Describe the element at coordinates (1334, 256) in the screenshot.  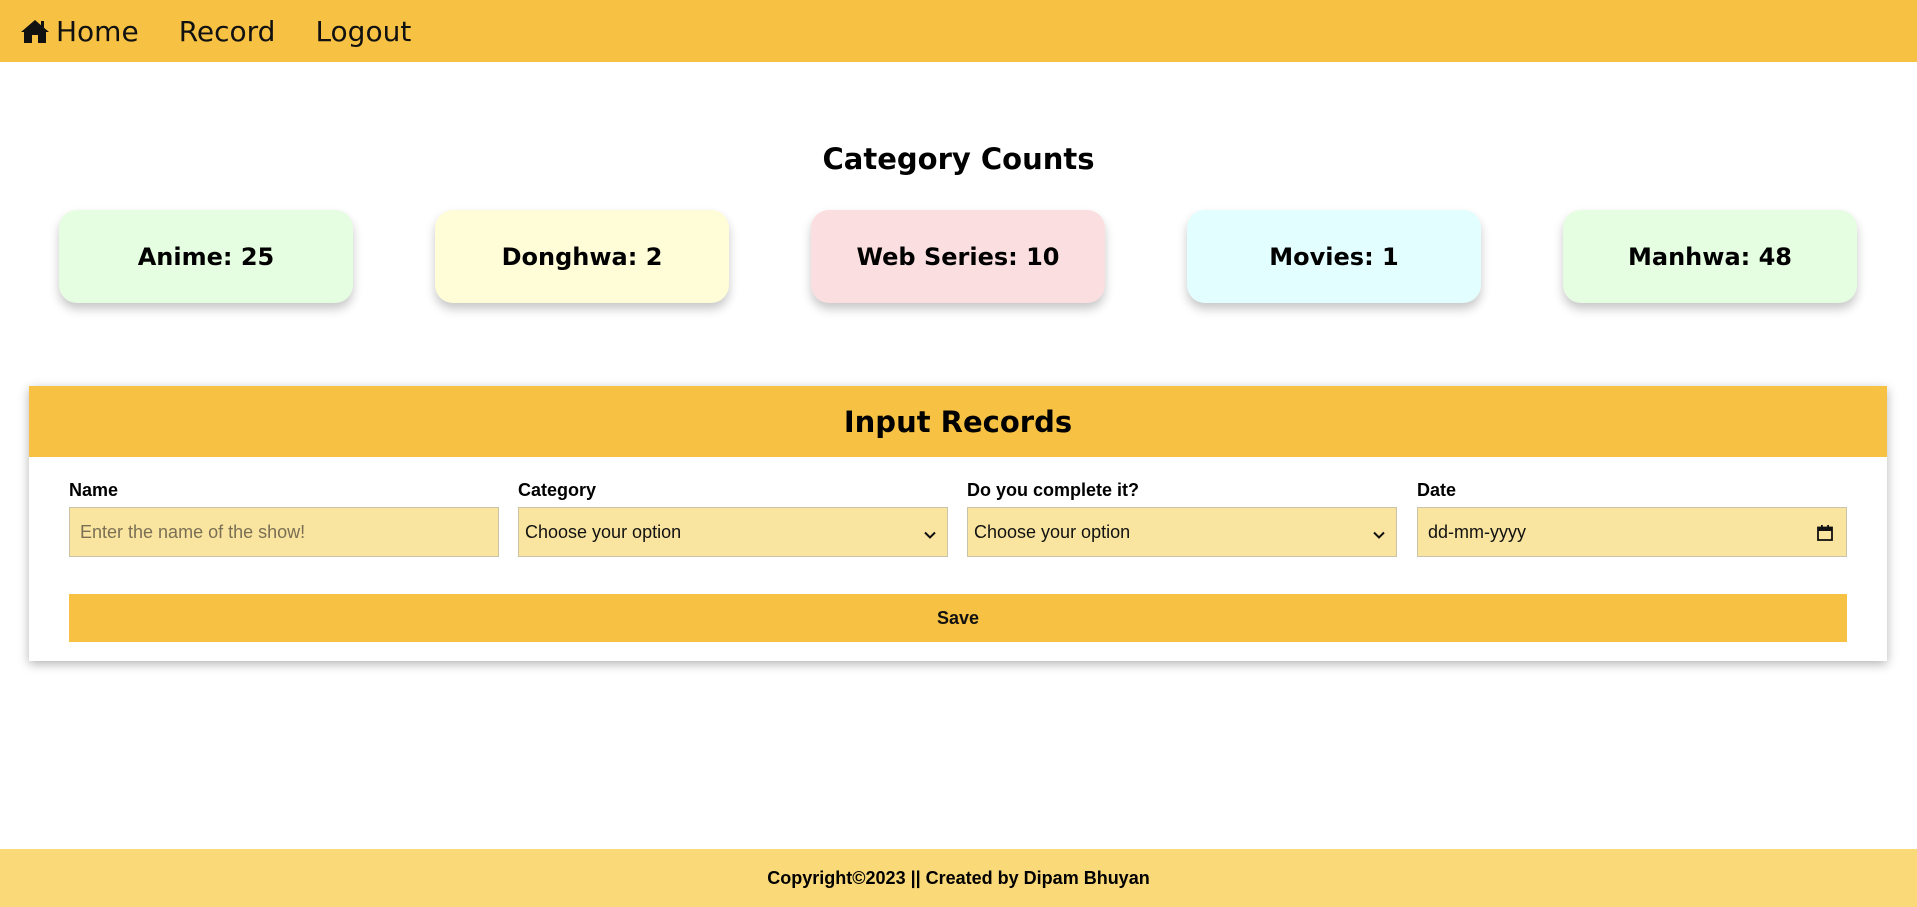
I see `card-movies: Movies: 1` at that location.